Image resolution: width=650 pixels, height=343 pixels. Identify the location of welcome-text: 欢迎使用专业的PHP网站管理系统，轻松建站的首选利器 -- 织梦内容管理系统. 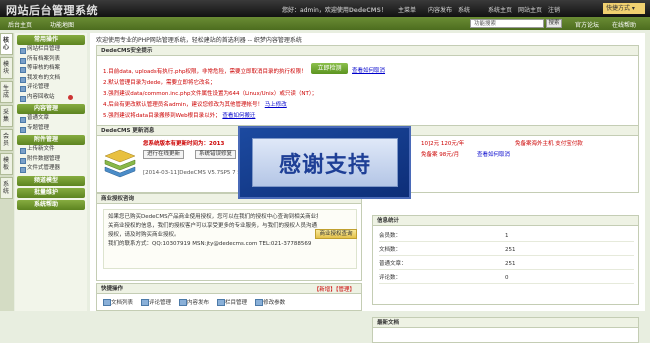
(199, 40).